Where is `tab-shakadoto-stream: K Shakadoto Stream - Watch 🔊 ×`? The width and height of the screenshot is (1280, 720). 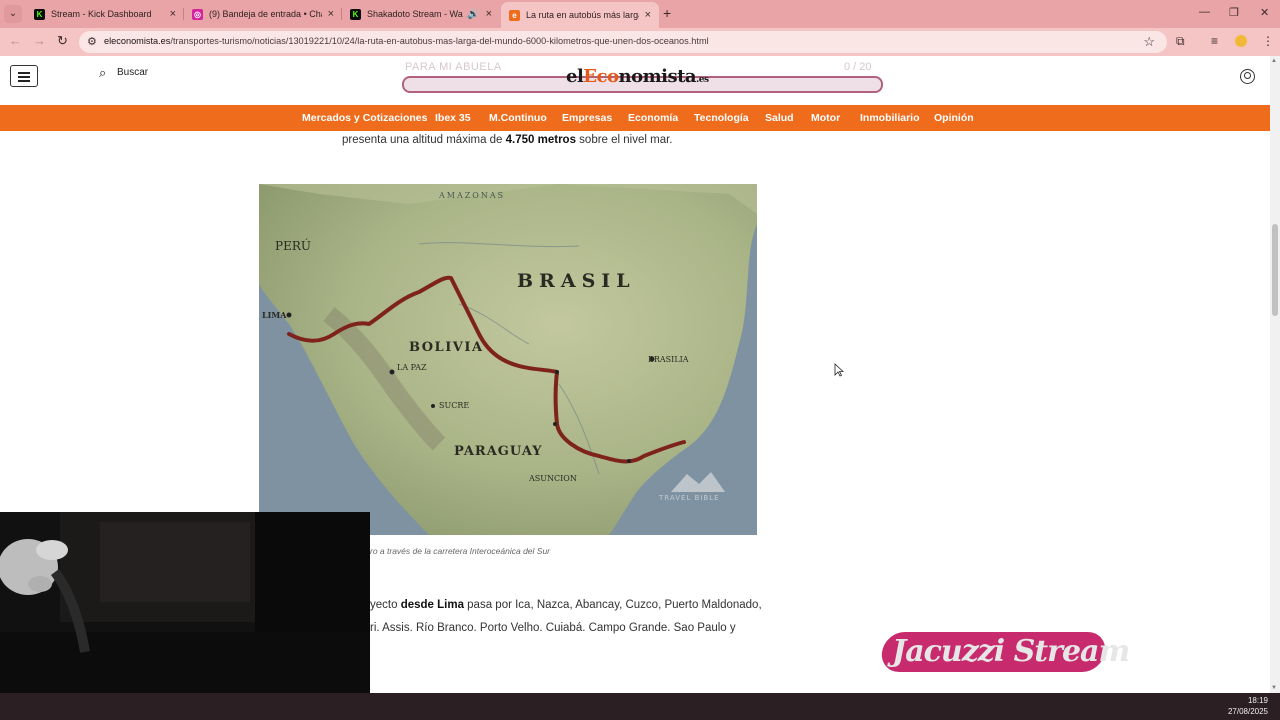 tab-shakadoto-stream: K Shakadoto Stream - Watch 🔊 × is located at coordinates (421, 14).